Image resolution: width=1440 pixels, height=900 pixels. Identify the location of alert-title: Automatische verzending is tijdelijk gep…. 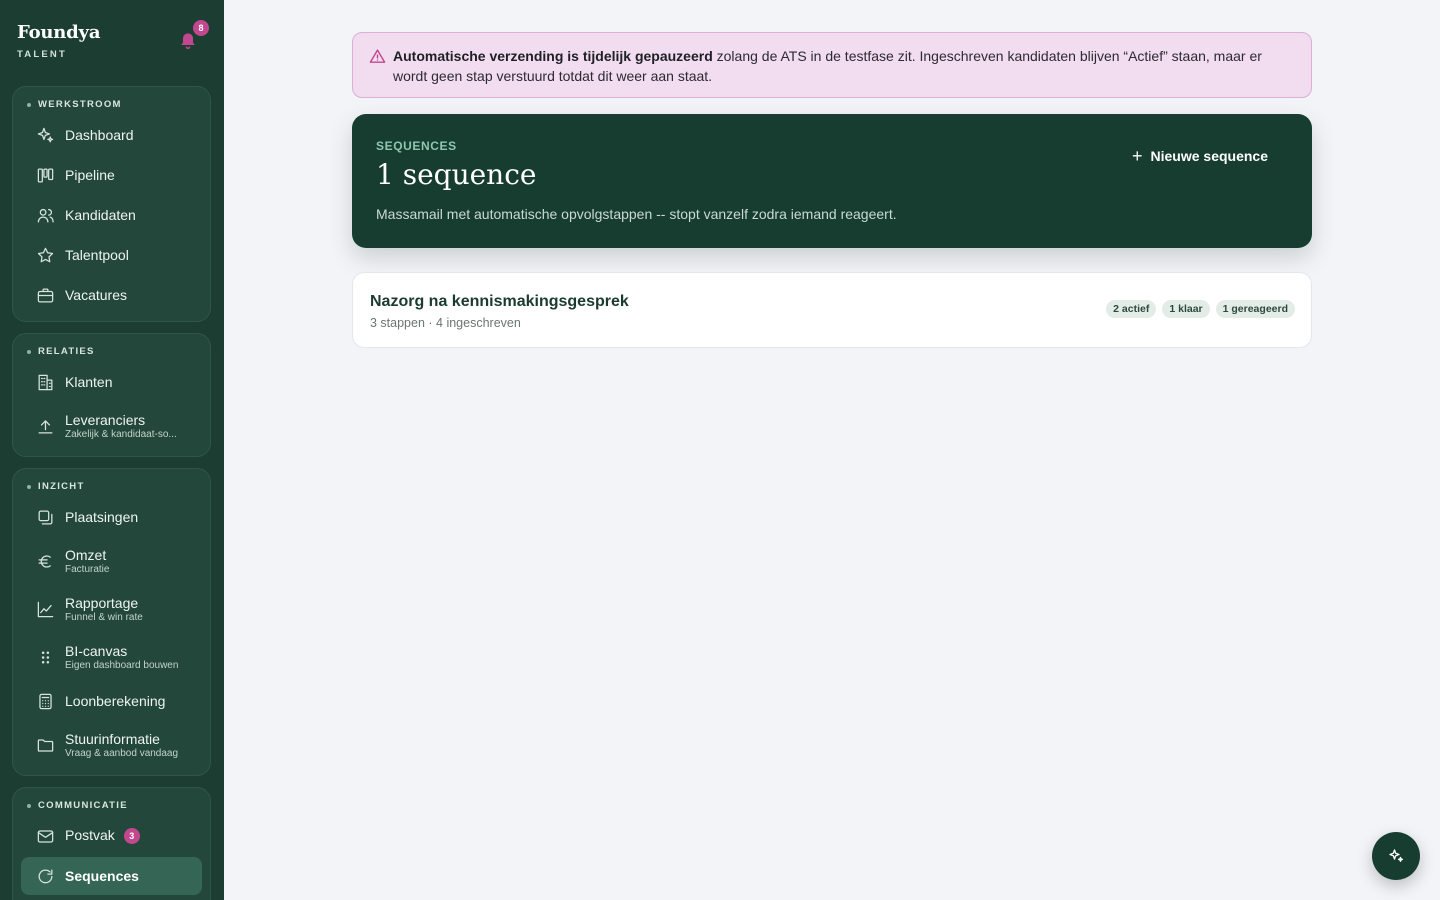
(553, 56).